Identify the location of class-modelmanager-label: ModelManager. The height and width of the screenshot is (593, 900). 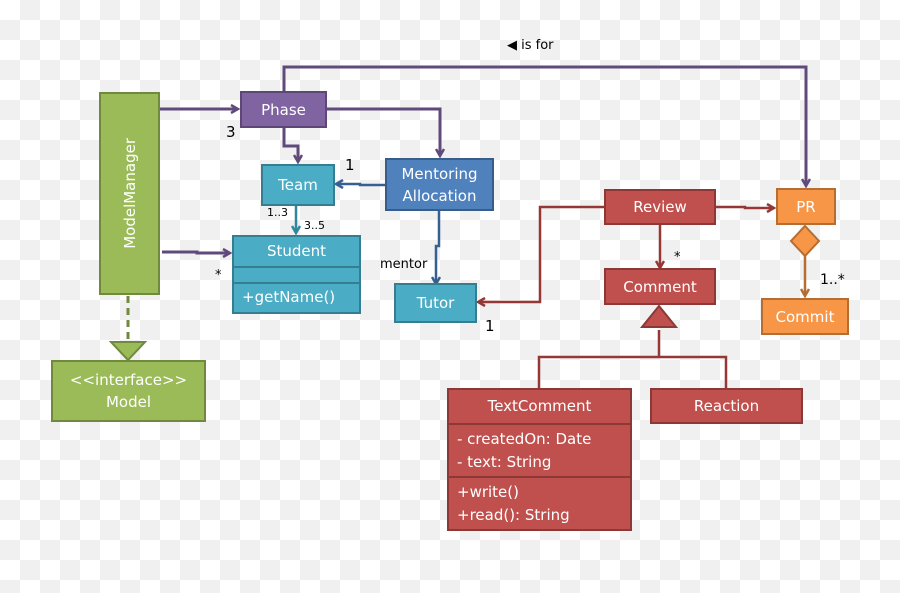
(129, 193).